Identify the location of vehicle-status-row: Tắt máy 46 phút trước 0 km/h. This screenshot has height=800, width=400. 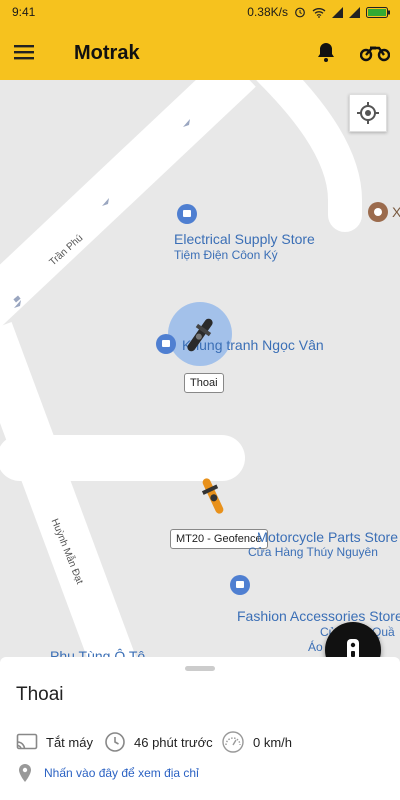
(200, 742).